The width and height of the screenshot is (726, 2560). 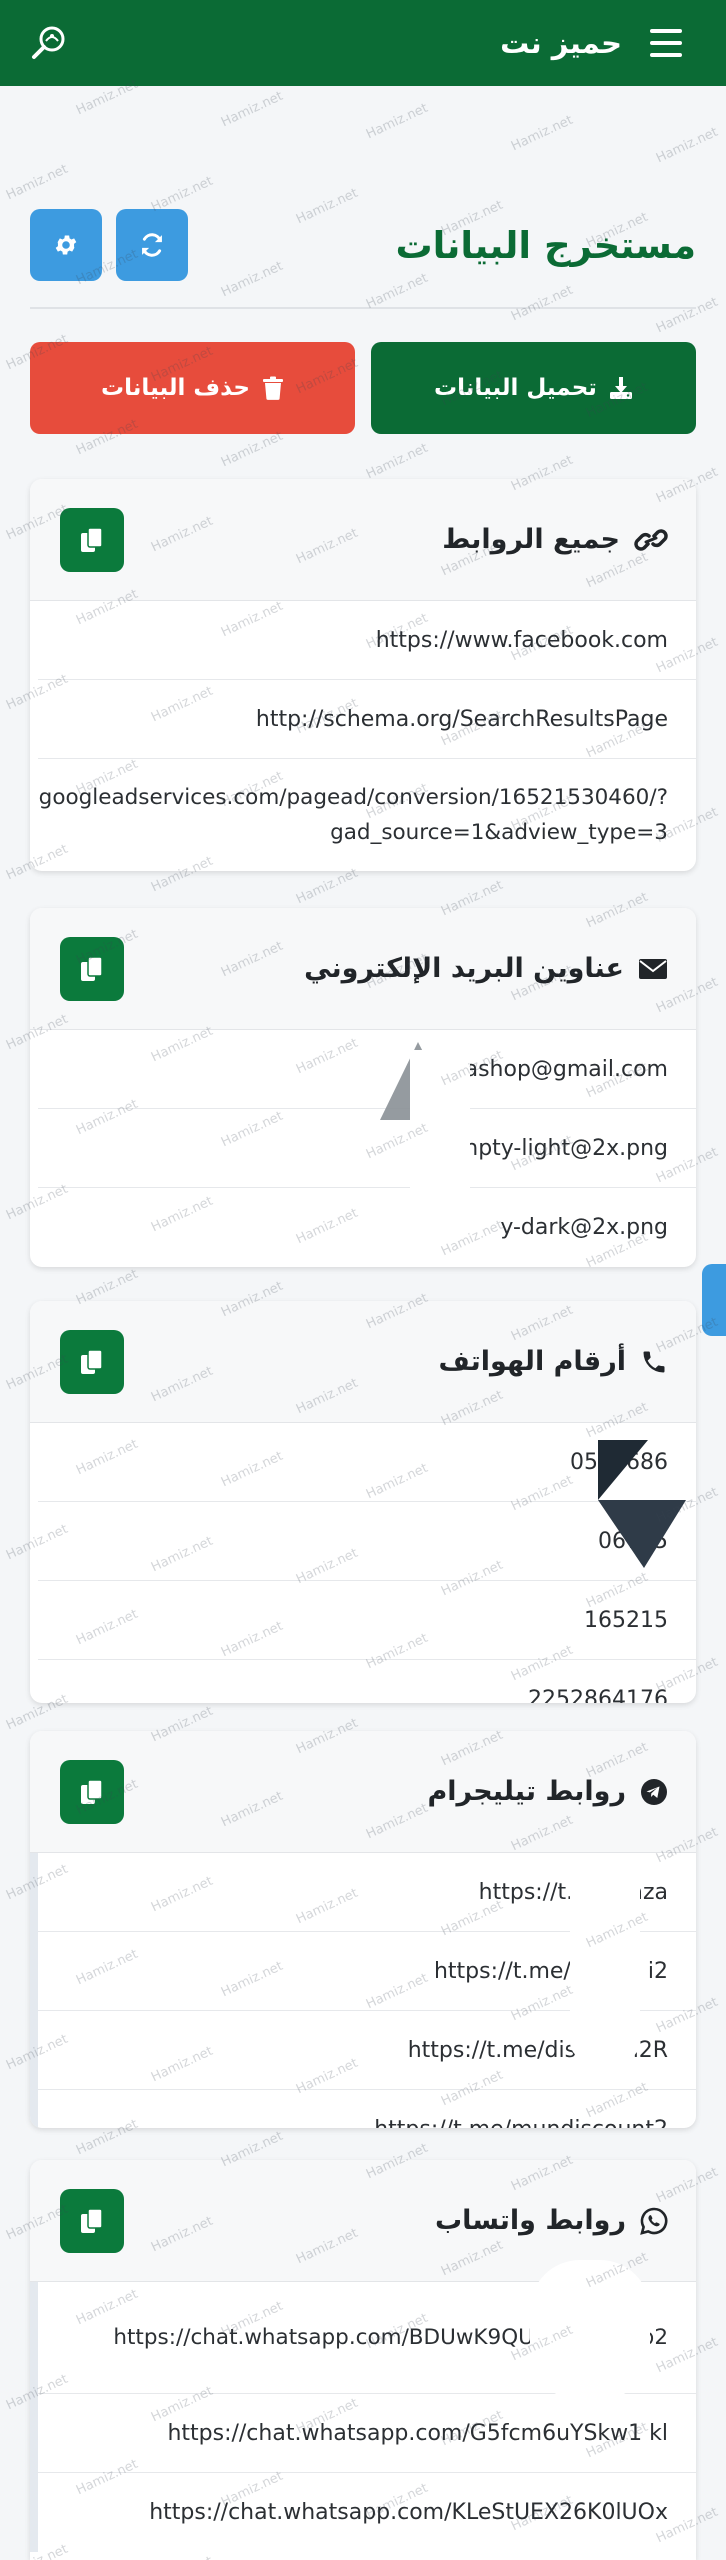 What do you see at coordinates (363, 2221) in the screenshot?
I see `whatsapp-card-header: روابط واتساب` at bounding box center [363, 2221].